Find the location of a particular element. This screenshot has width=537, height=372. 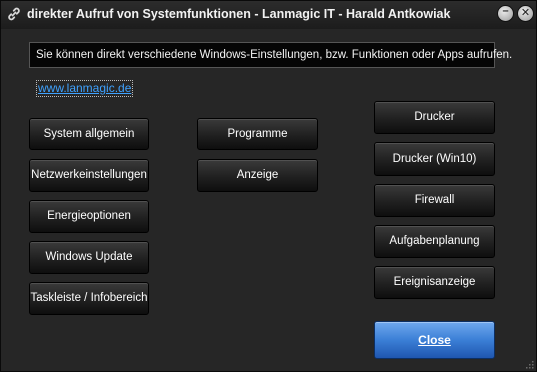

button-label: Aufgabenplanung is located at coordinates (434, 241).